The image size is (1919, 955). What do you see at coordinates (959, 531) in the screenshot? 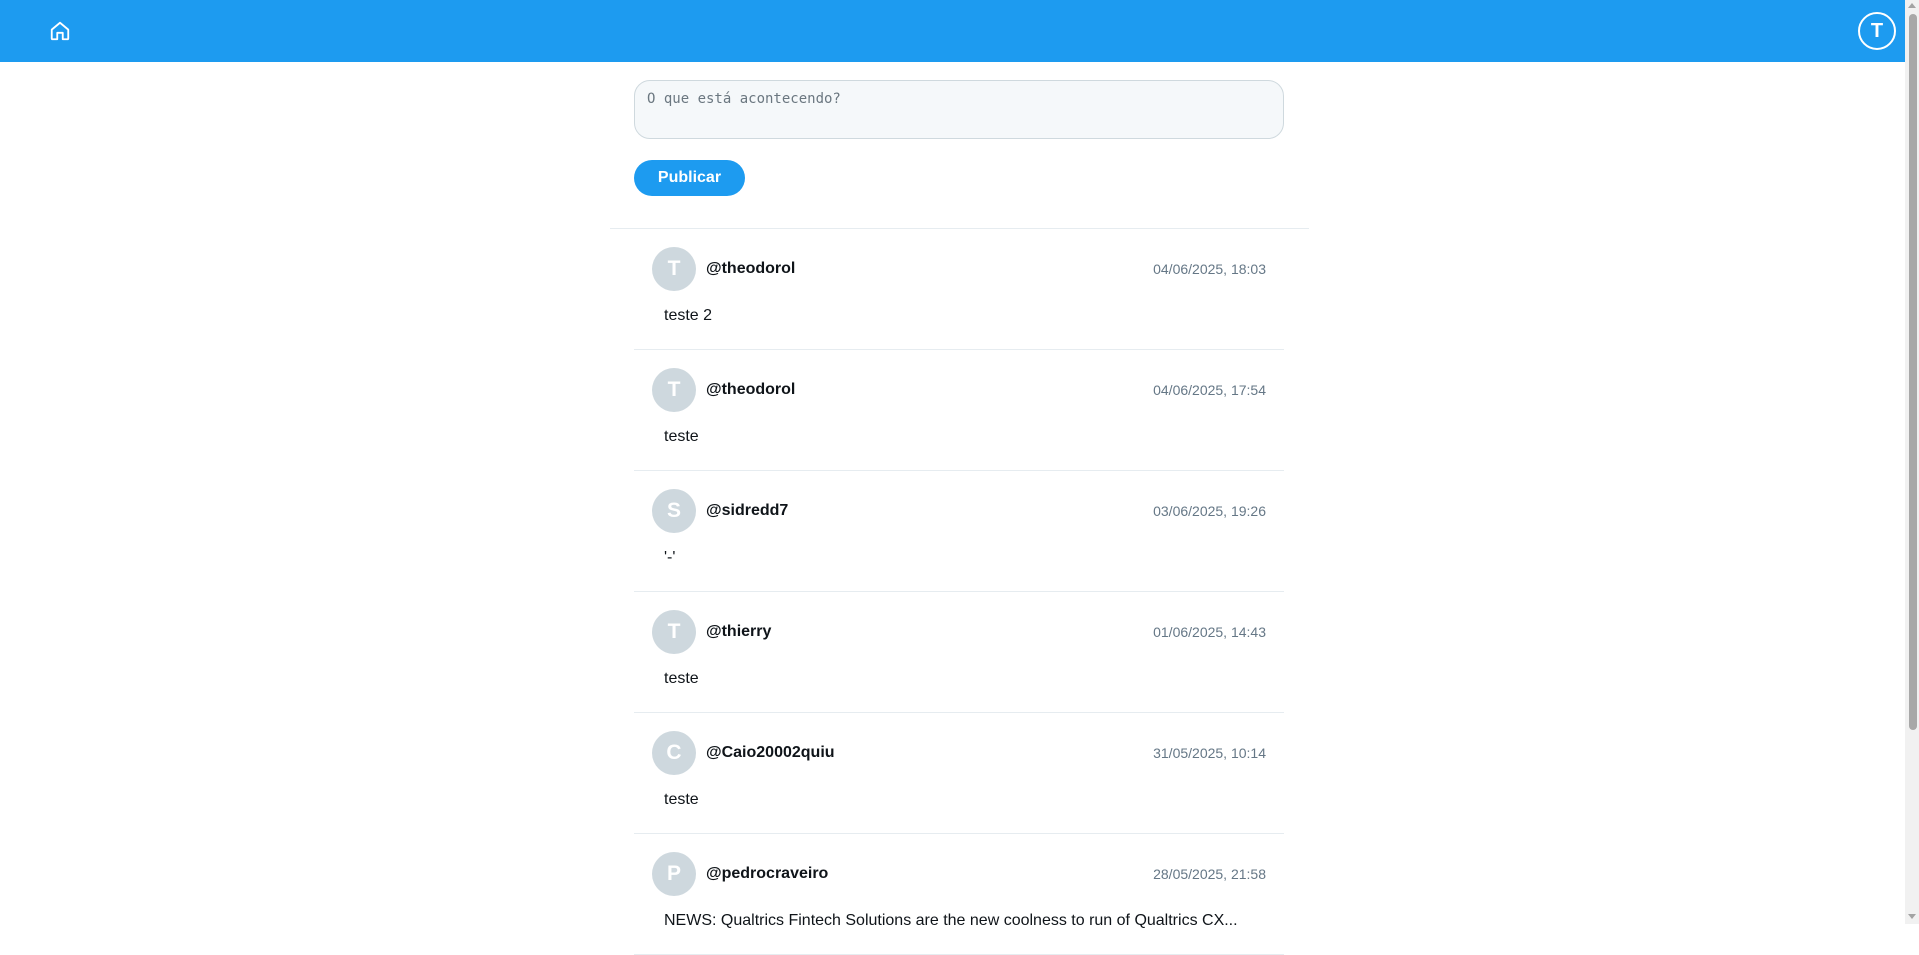
I see `post-item: S @sidredd7 03/06/2025, 19:26 '-'` at bounding box center [959, 531].